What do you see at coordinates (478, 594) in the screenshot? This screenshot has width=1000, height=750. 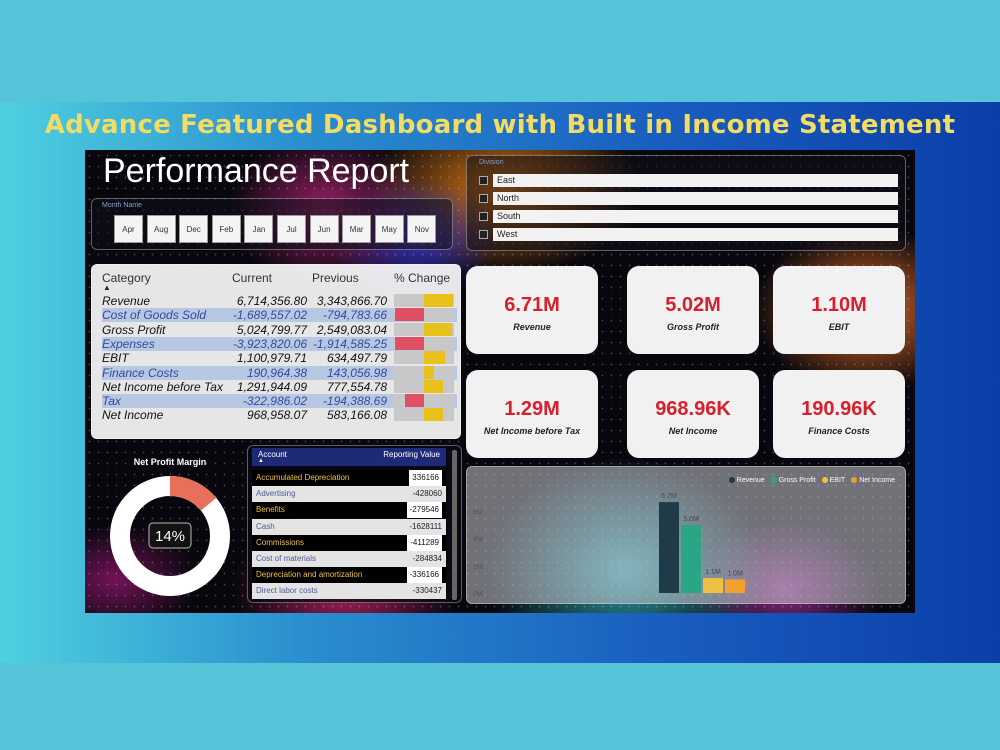 I see `y-tick-label: 0M` at bounding box center [478, 594].